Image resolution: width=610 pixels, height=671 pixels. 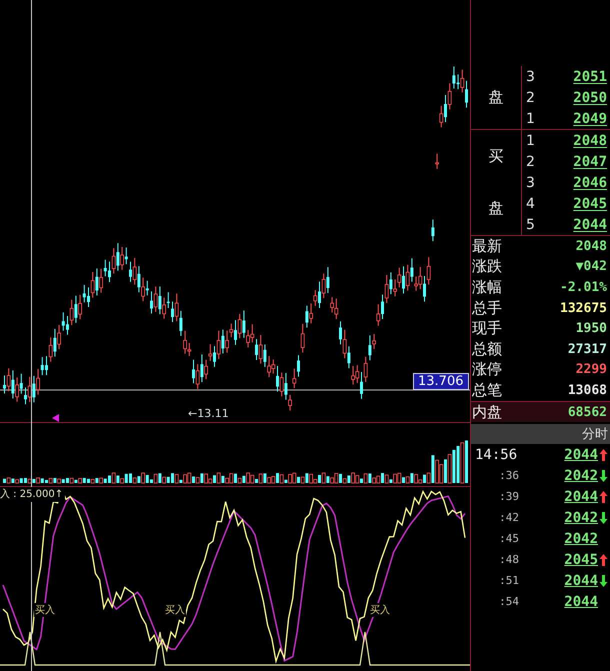 What do you see at coordinates (33, 494) in the screenshot?
I see `indicator-label: 入 : 25.000↑` at bounding box center [33, 494].